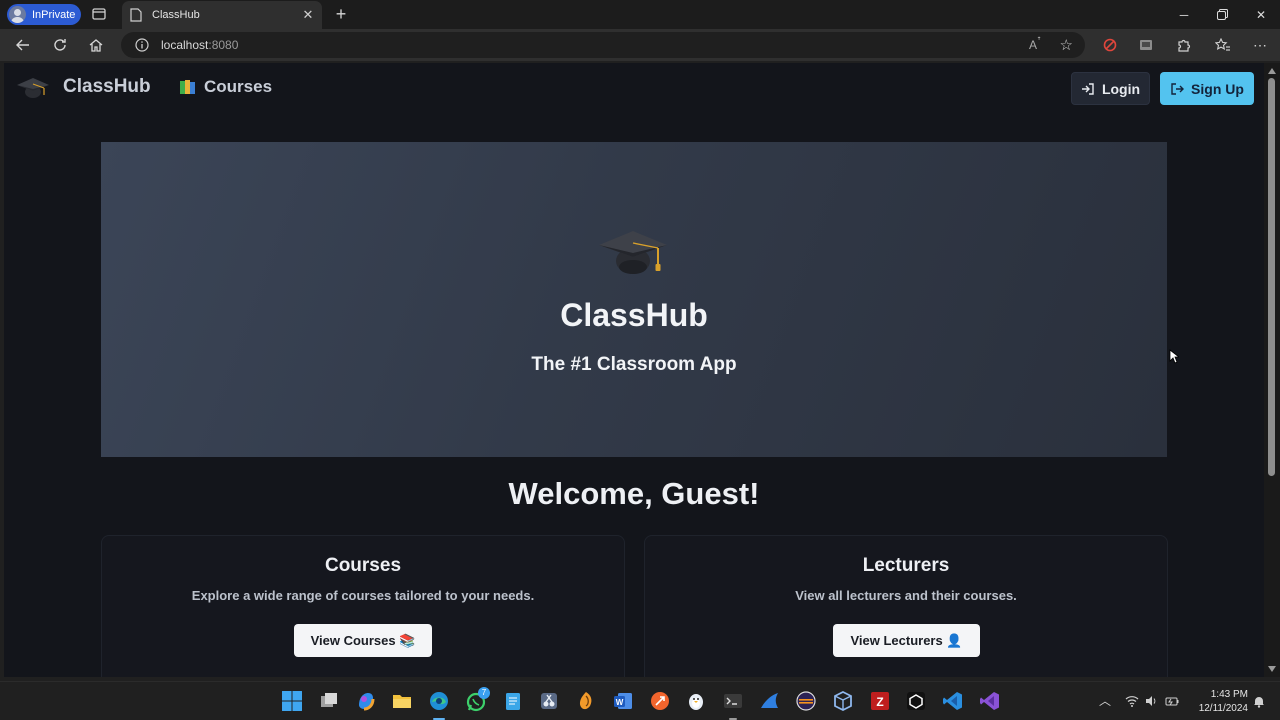 Image resolution: width=1280 pixels, height=720 pixels. What do you see at coordinates (1222, 14) in the screenshot?
I see `restore-window-icon` at bounding box center [1222, 14].